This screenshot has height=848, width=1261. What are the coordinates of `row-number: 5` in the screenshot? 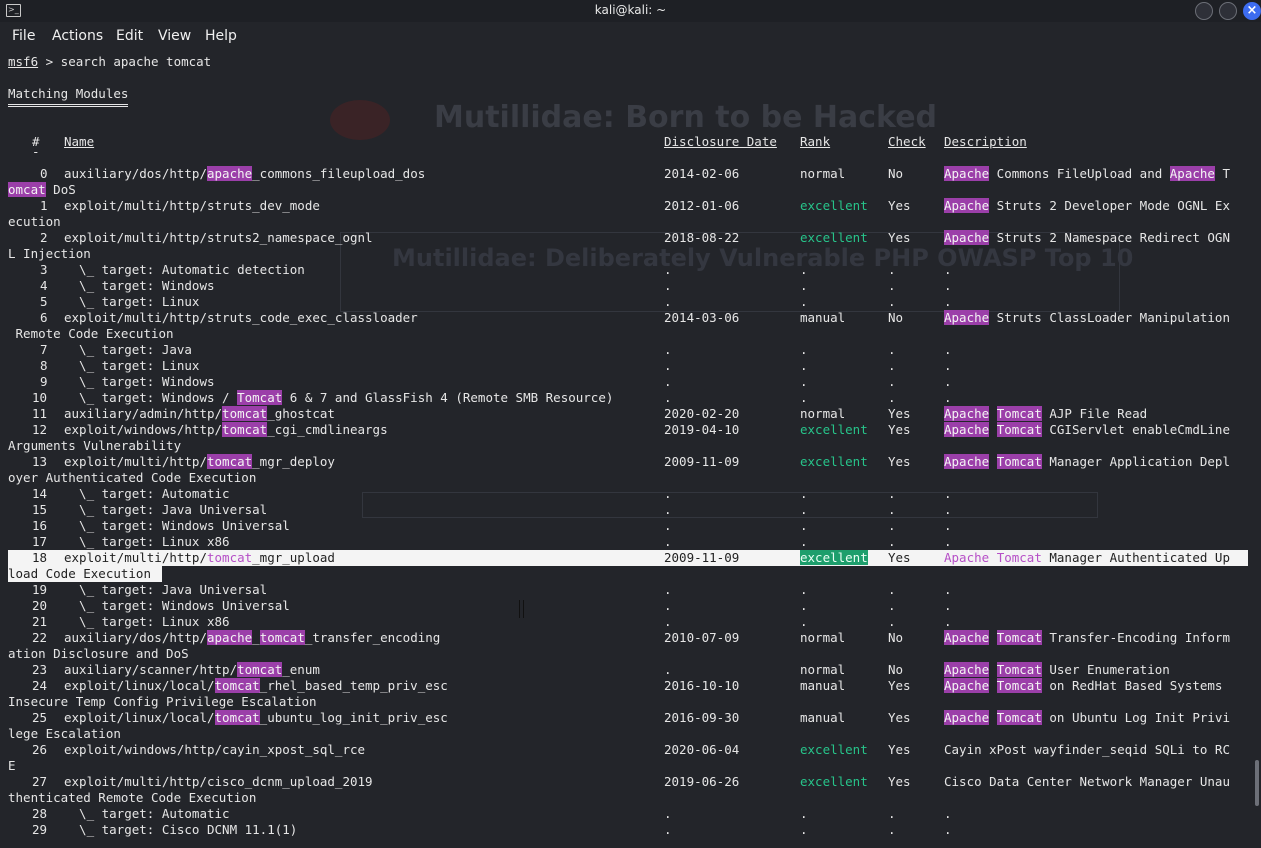 It's located at (44, 301).